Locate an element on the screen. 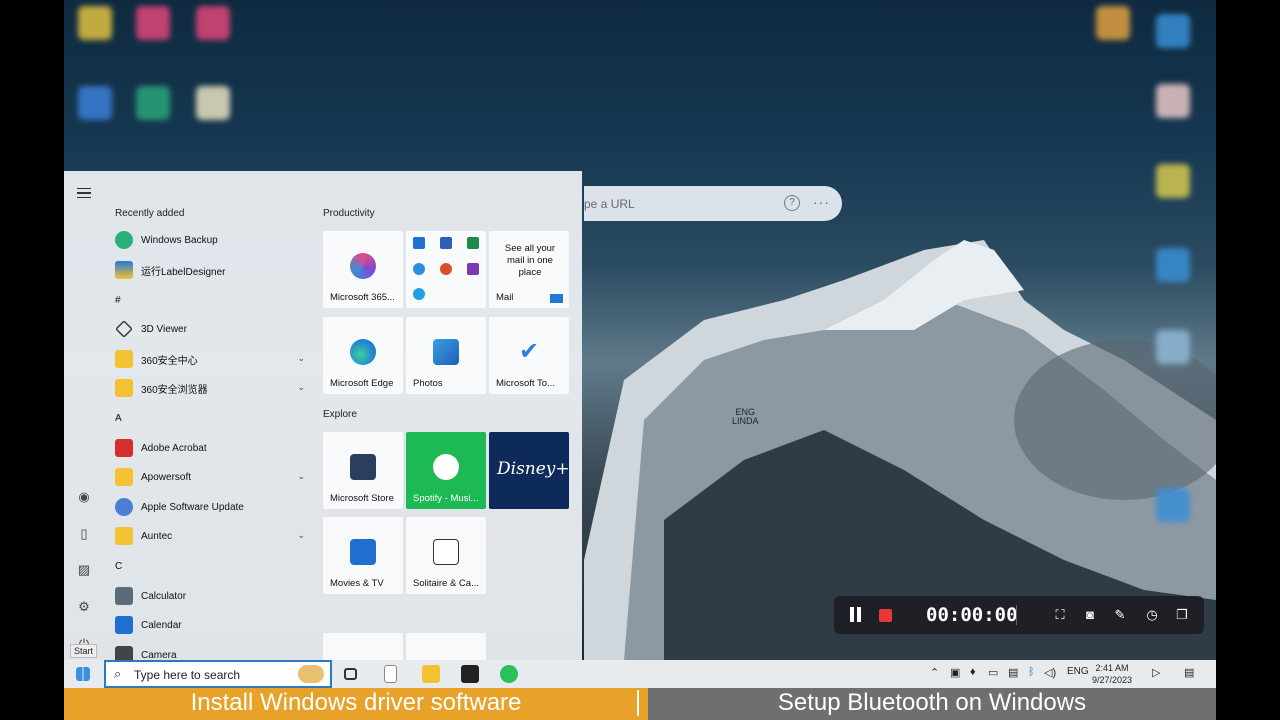 The width and height of the screenshot is (1280, 720). video-icon: ▷ is located at coordinates (1156, 672).